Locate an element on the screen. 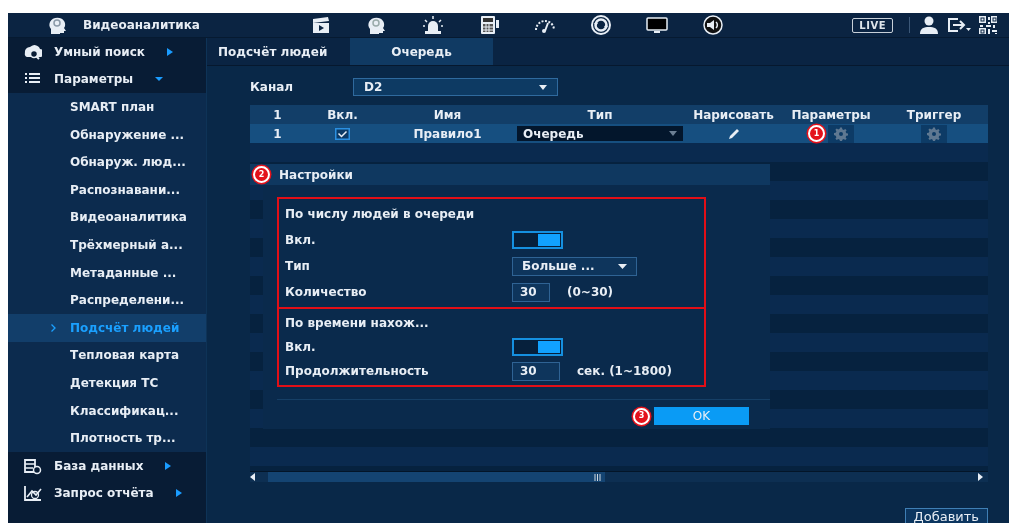 This screenshot has height=523, width=1009. refresh-icon is located at coordinates (601, 25).